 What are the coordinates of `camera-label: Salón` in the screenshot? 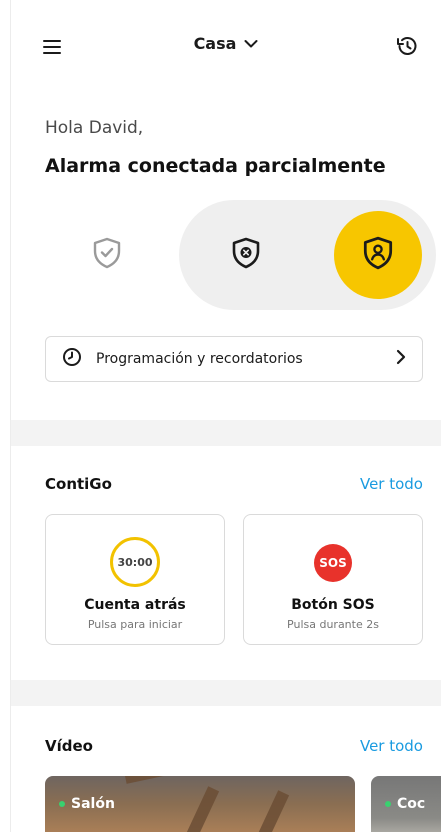 It's located at (87, 804).